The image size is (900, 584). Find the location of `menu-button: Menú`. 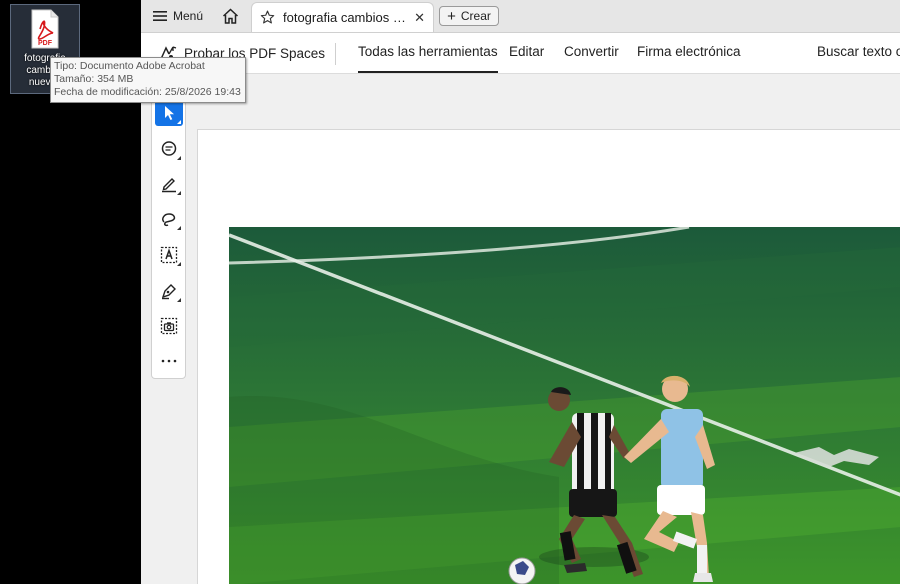

menu-button: Menú is located at coordinates (178, 16).